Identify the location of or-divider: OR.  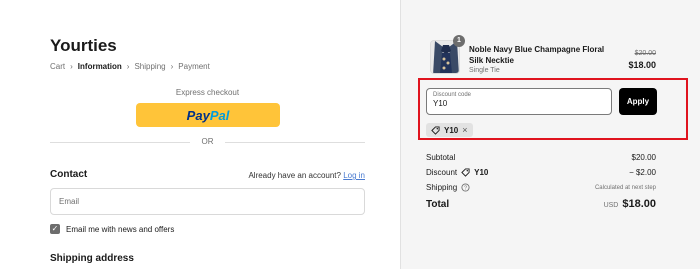
(207, 142).